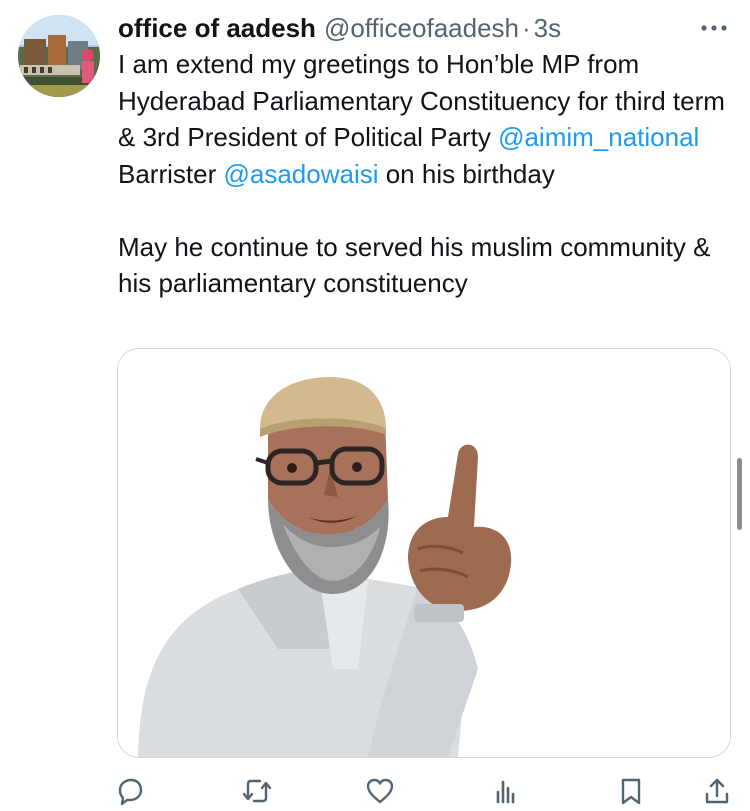  I want to click on reply-button, so click(130, 791).